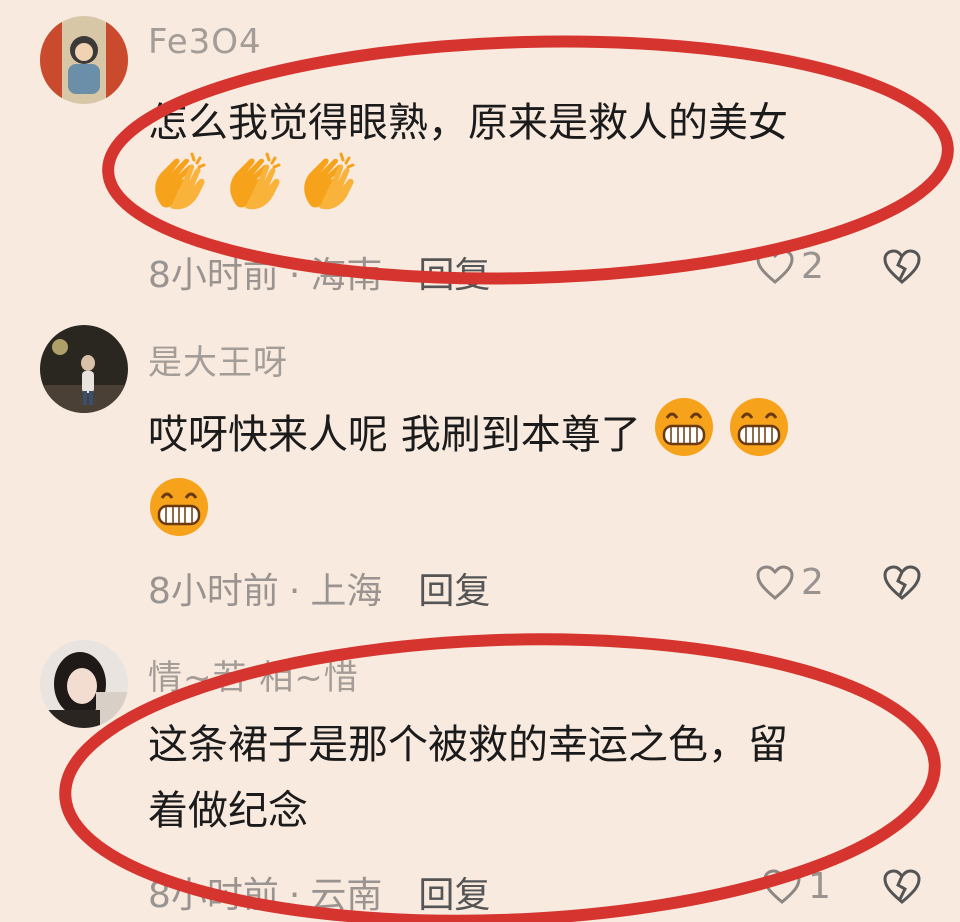 Image resolution: width=960 pixels, height=922 pixels. I want to click on comment-text-line: 怎么我觉得眼熟，原来是救人的美女, so click(468, 123).